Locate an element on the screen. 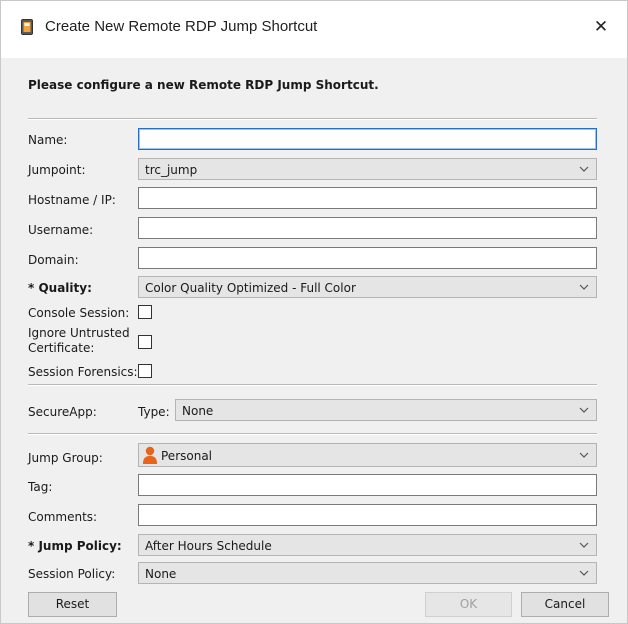 The height and width of the screenshot is (624, 628). secureapp-label: SecureApp: is located at coordinates (62, 412).